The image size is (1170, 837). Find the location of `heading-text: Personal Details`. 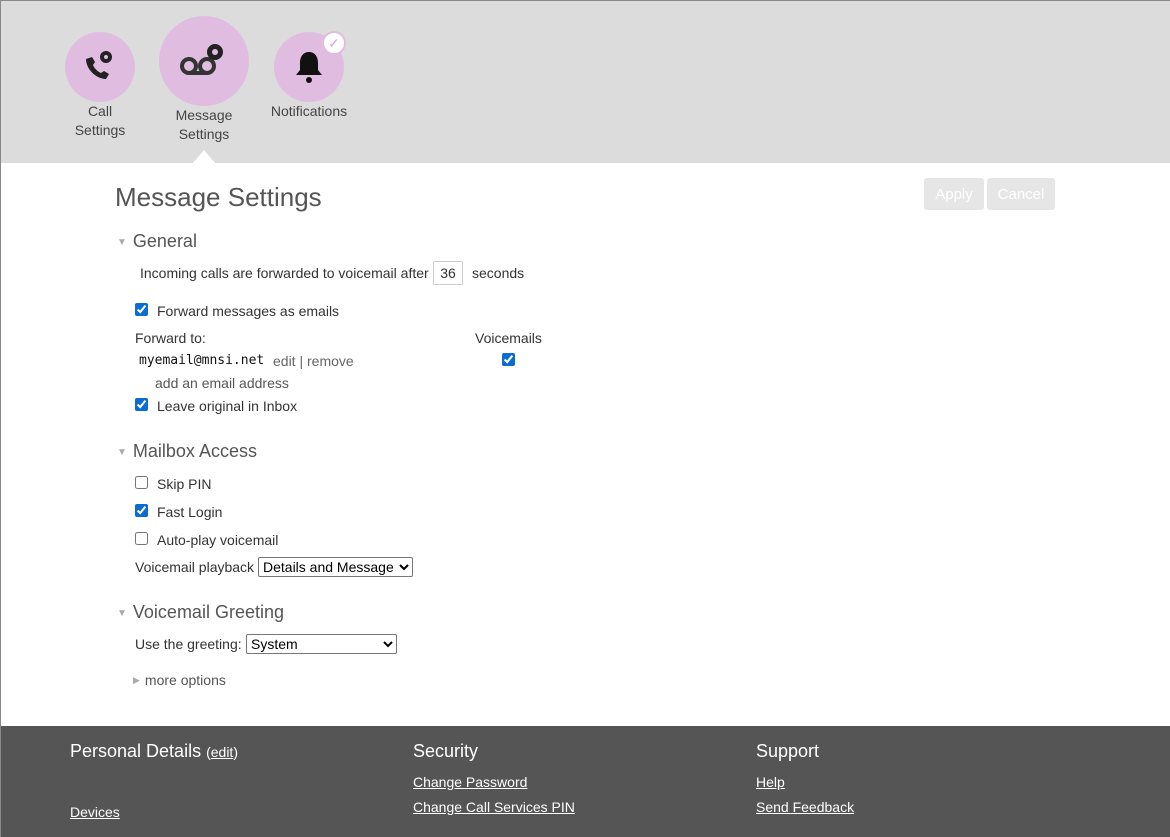

heading-text: Personal Details is located at coordinates (136, 751).